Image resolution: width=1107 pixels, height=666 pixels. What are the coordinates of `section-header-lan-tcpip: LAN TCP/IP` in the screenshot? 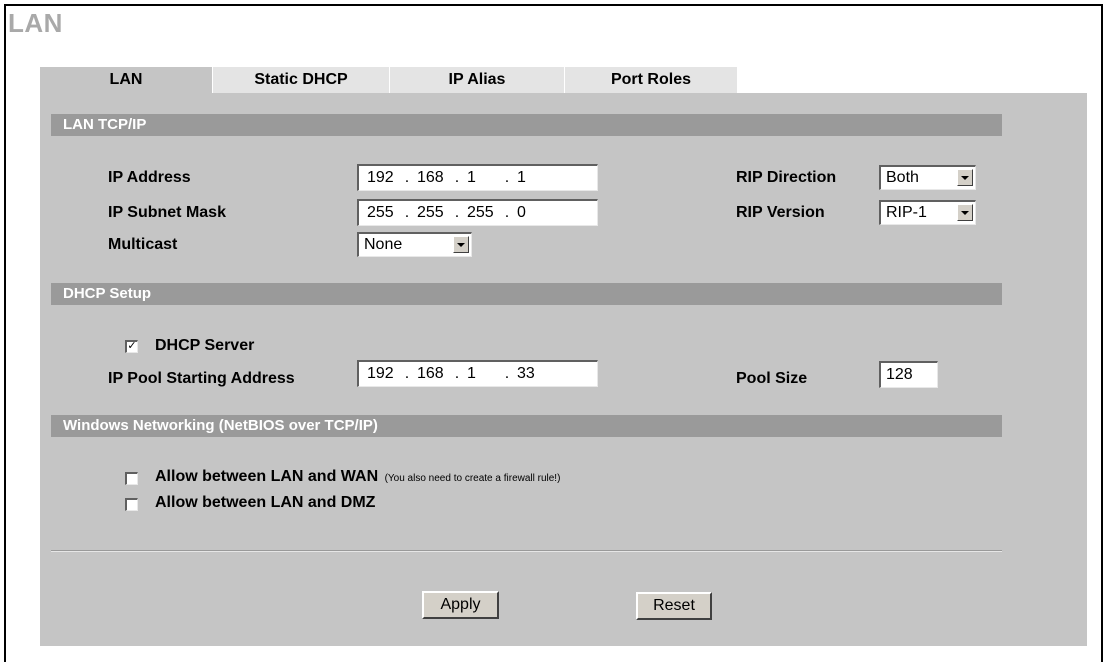 It's located at (526, 125).